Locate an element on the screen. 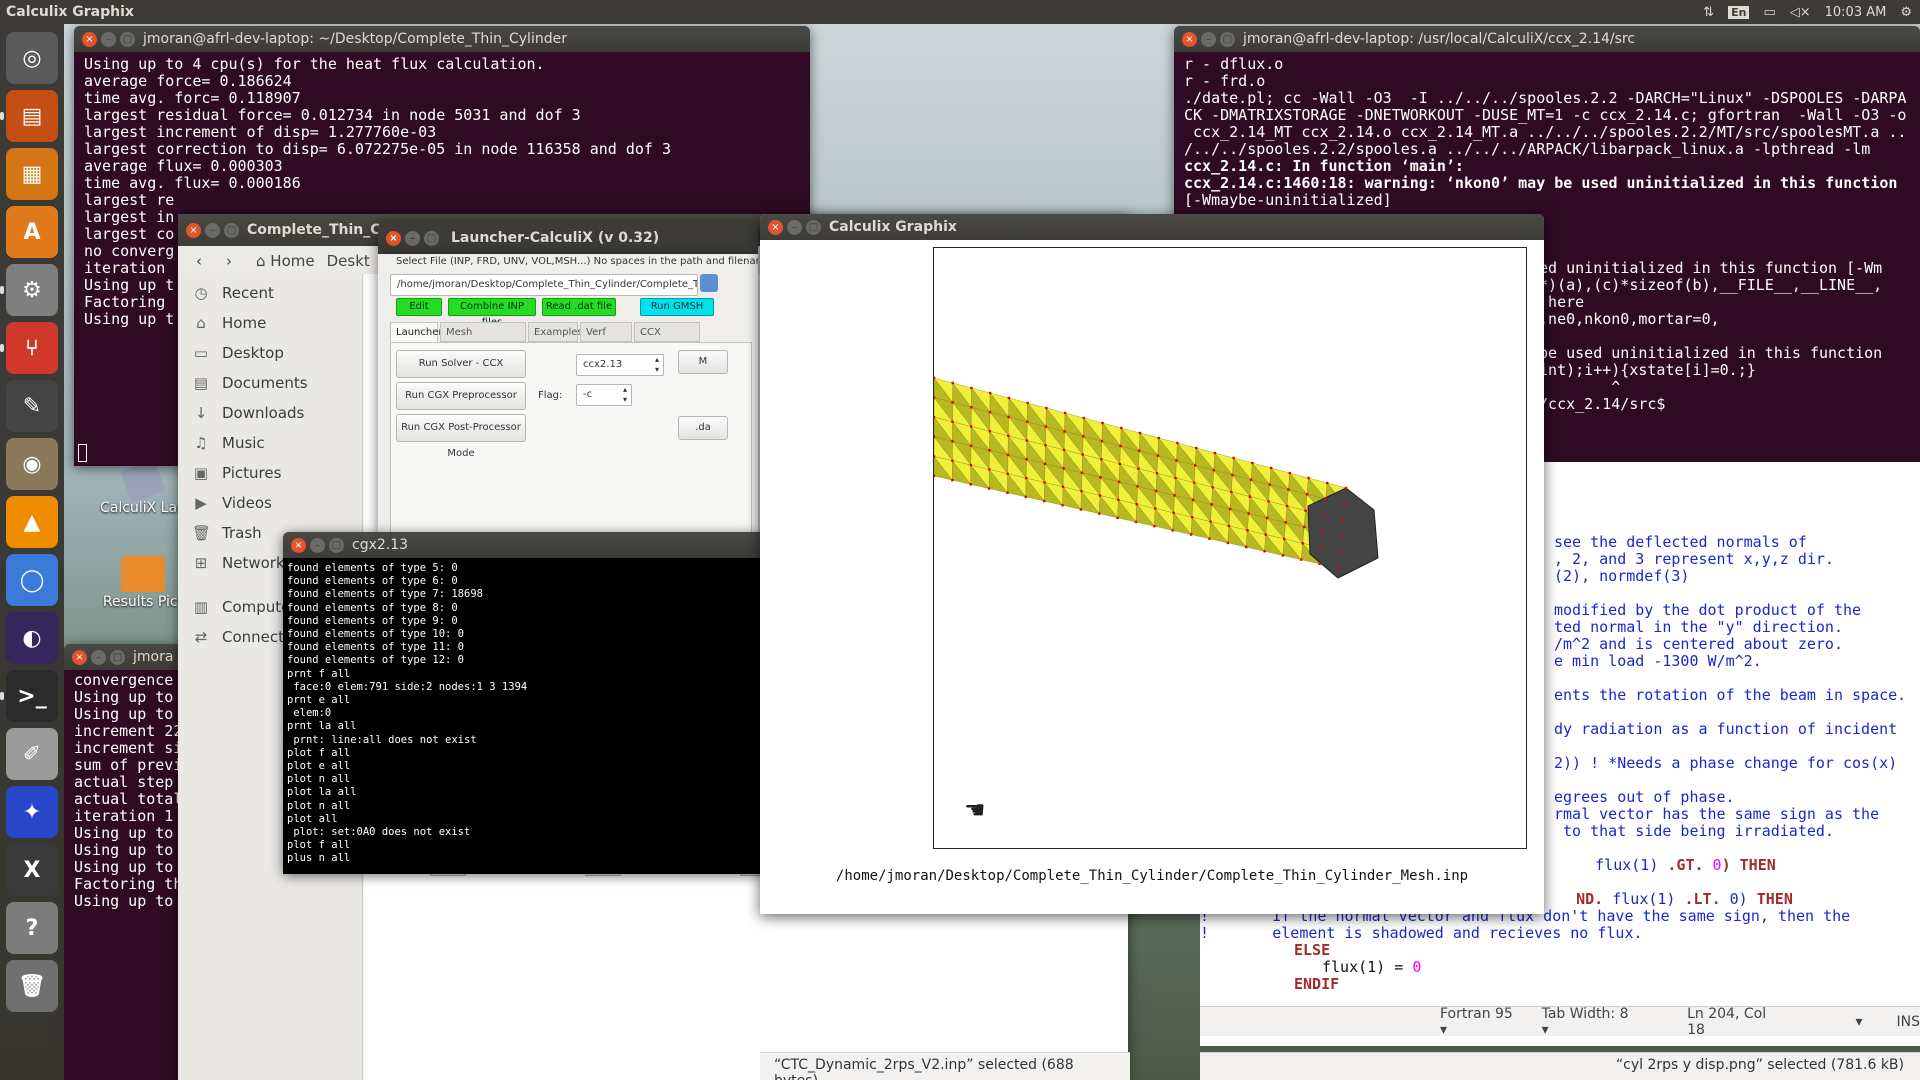  star-app-icon: ✦ is located at coordinates (32, 812).